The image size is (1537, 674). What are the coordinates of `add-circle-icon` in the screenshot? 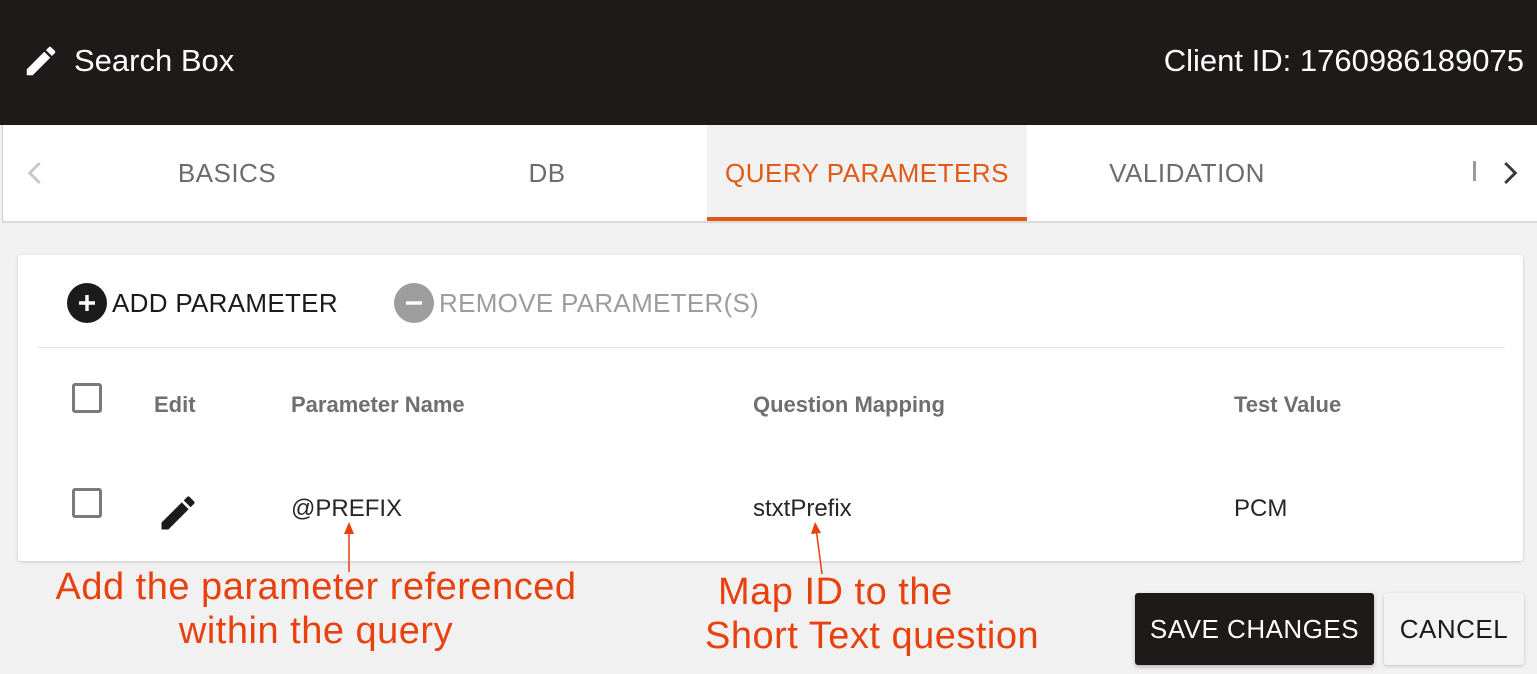 It's located at (87, 303).